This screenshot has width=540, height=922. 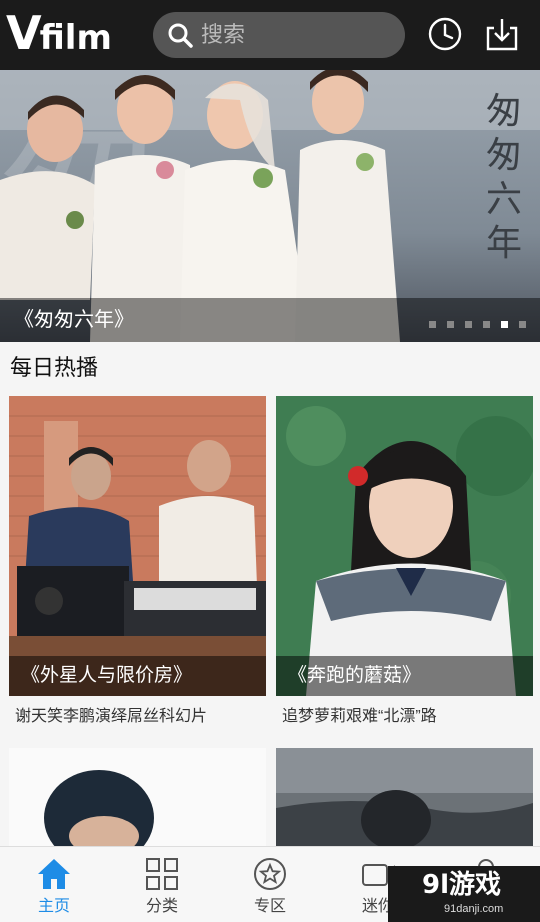 I want to click on tab-home: 主页, so click(x=54, y=884).